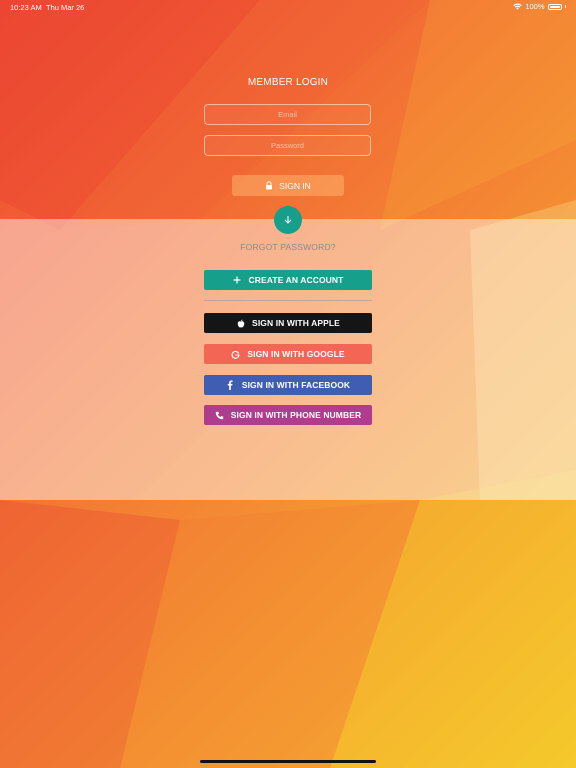 The width and height of the screenshot is (576, 768). Describe the element at coordinates (288, 82) in the screenshot. I see `page-title: MEMBER LOGIN` at that location.